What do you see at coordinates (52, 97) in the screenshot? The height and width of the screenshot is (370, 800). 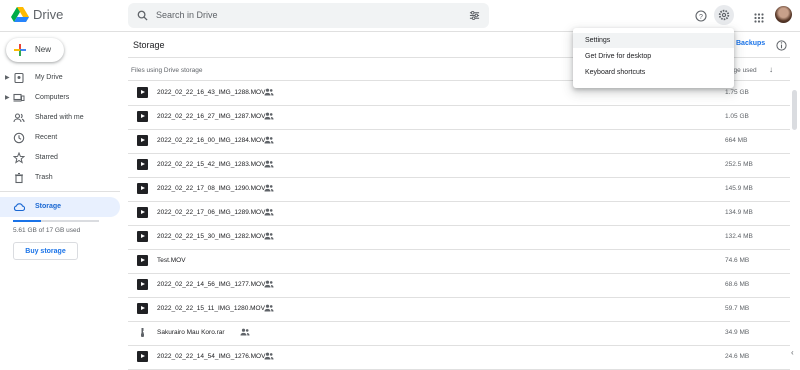 I see `sidebar-item-label: Computers` at bounding box center [52, 97].